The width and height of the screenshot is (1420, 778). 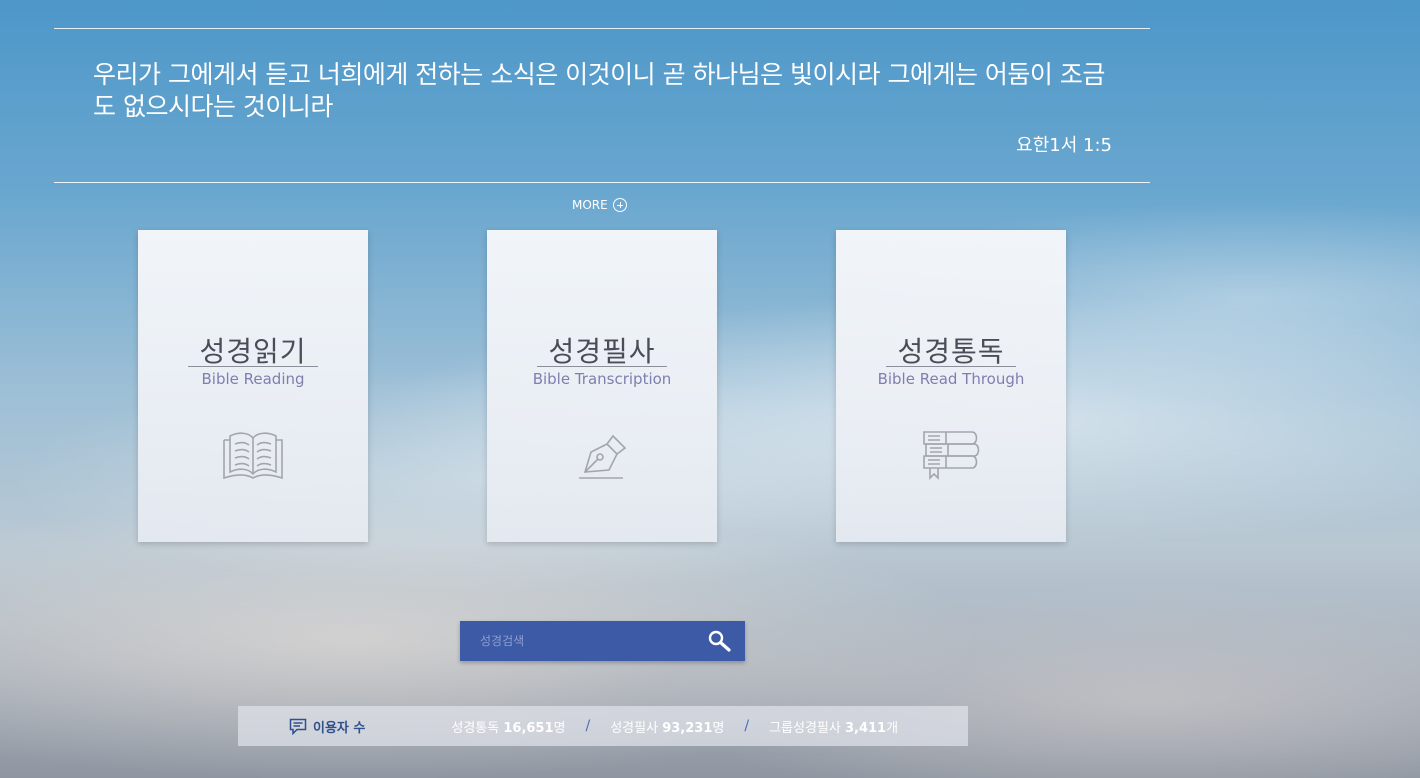 I want to click on bible-transcription-card: 성경필사 Bible Transcription, so click(x=602, y=386).